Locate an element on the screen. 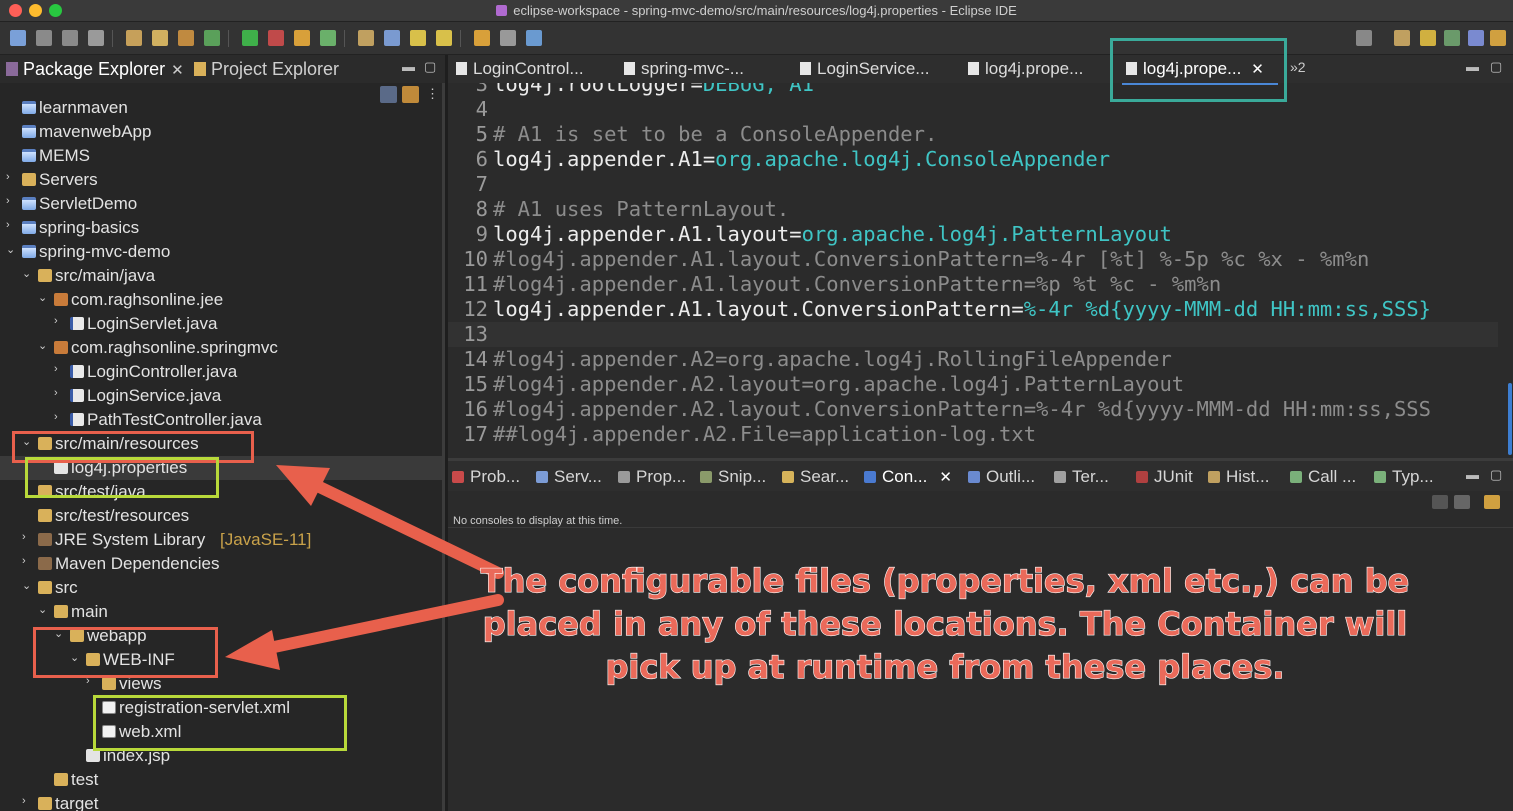 The image size is (1513, 811). external-tools-icon is located at coordinates (276, 38).